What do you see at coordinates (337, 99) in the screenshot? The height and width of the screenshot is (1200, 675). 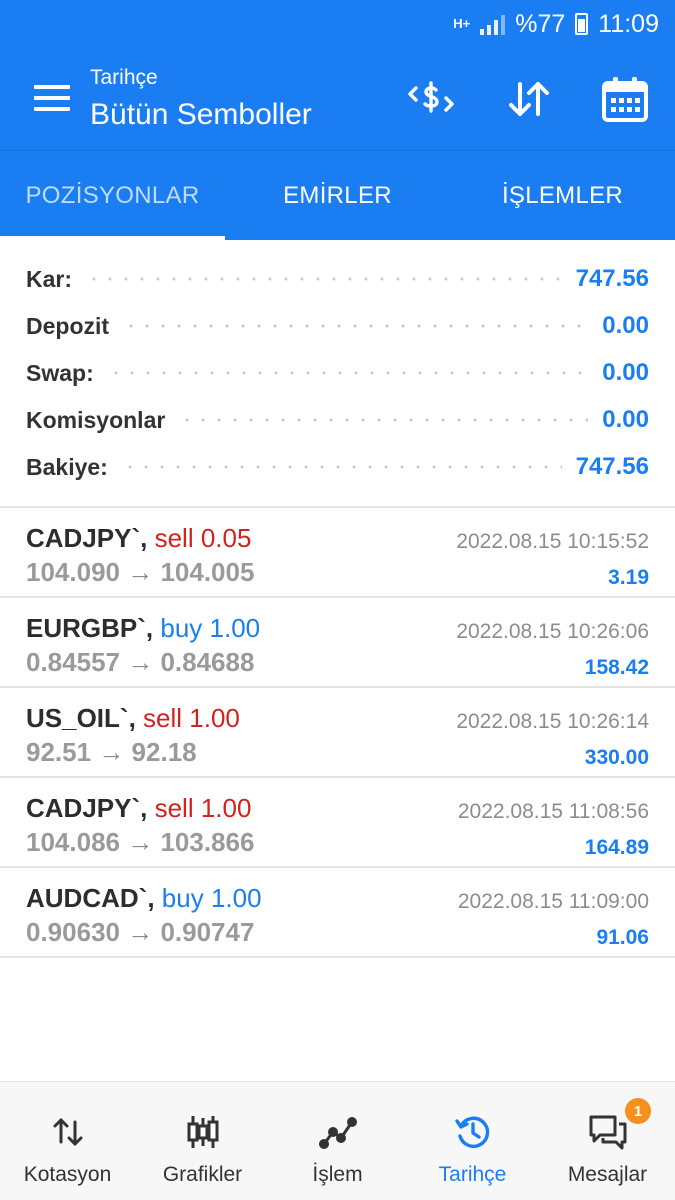 I see `app-header: Tarihçe Bütün Semboller` at bounding box center [337, 99].